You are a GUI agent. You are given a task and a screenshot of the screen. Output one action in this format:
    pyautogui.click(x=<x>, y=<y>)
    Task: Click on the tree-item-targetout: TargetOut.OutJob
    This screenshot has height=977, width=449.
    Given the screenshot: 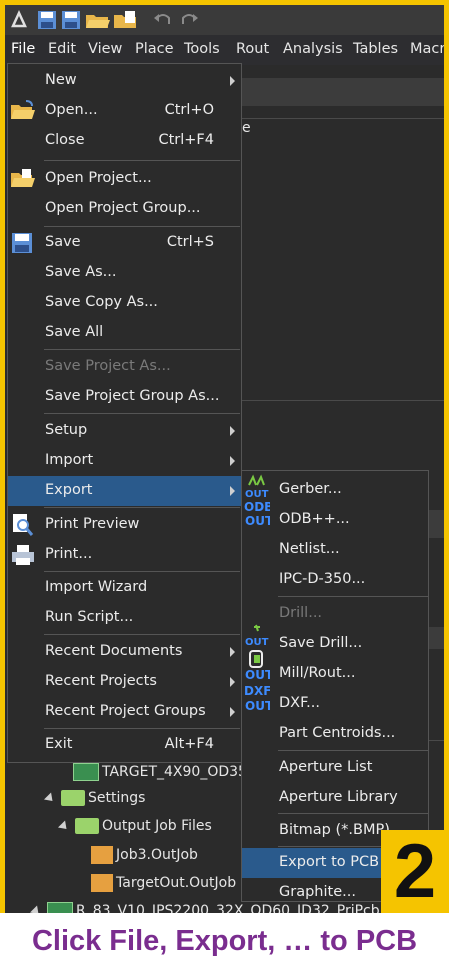 What is the action you would take?
    pyautogui.click(x=163, y=887)
    